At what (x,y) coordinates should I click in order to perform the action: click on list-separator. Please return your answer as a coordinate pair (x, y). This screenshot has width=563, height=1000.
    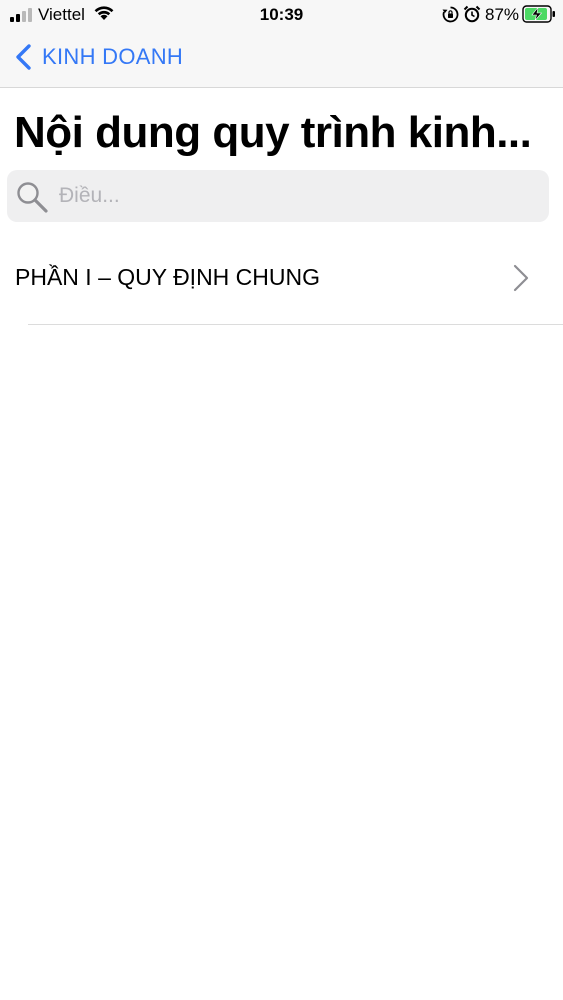
    Looking at the image, I should click on (295, 324).